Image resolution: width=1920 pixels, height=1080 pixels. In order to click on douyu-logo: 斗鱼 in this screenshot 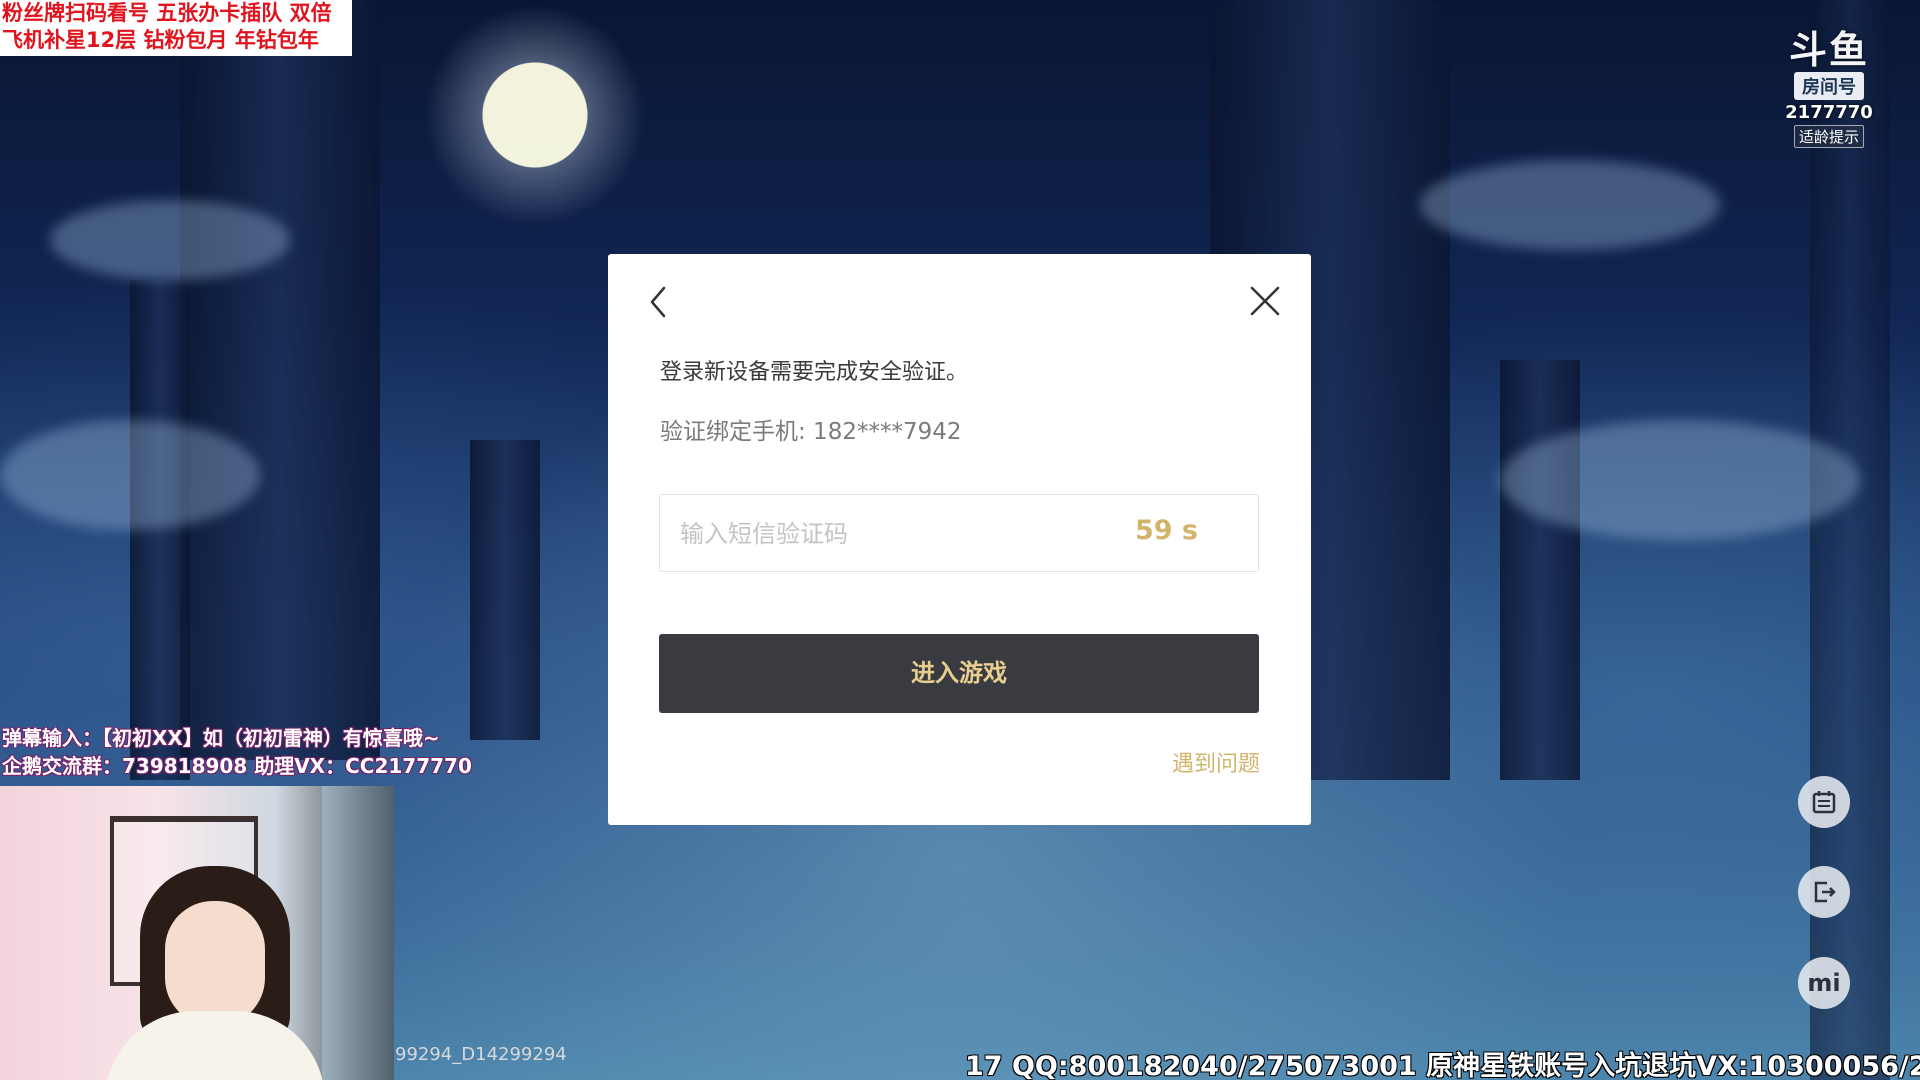, I will do `click(1828, 50)`.